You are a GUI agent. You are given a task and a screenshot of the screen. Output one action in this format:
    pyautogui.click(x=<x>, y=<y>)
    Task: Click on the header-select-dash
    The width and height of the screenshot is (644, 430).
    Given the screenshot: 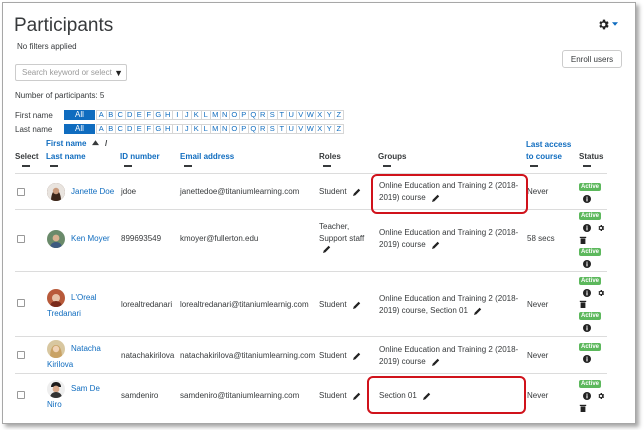 What is the action you would take?
    pyautogui.click(x=26, y=166)
    